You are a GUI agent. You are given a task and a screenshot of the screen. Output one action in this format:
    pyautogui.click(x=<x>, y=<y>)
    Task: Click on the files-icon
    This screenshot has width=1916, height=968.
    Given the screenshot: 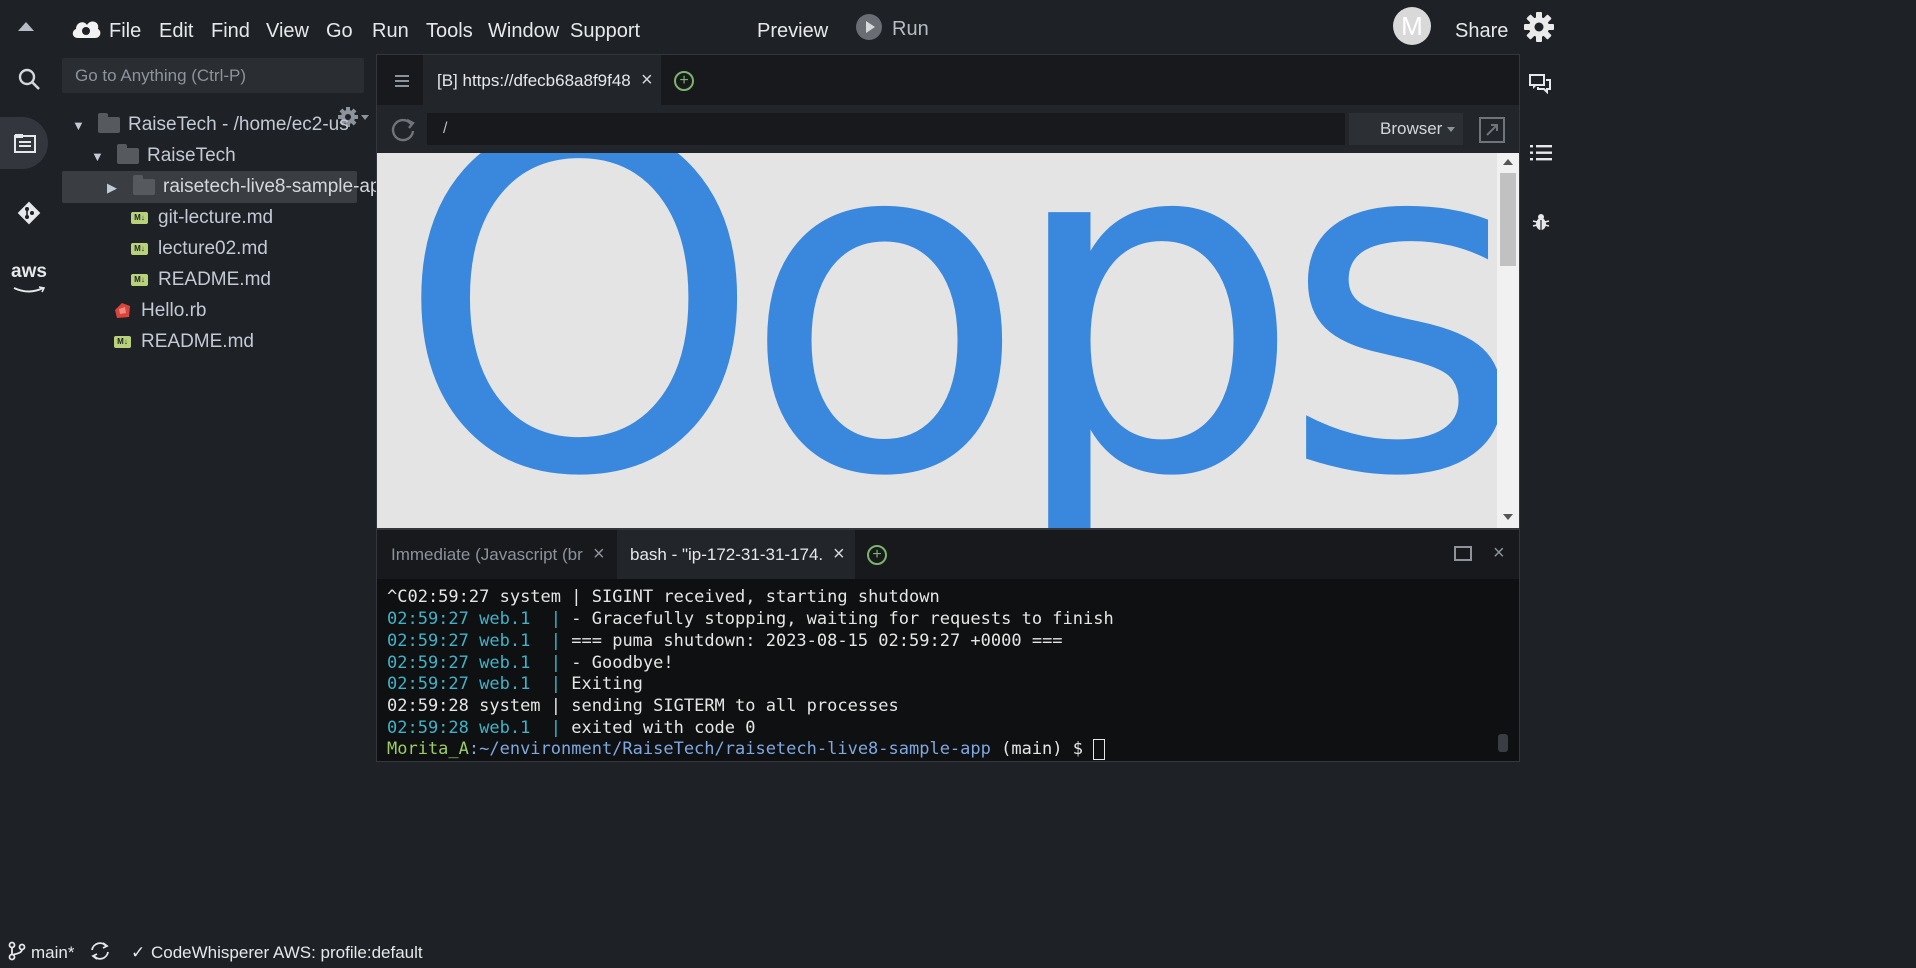 What is the action you would take?
    pyautogui.click(x=25, y=145)
    